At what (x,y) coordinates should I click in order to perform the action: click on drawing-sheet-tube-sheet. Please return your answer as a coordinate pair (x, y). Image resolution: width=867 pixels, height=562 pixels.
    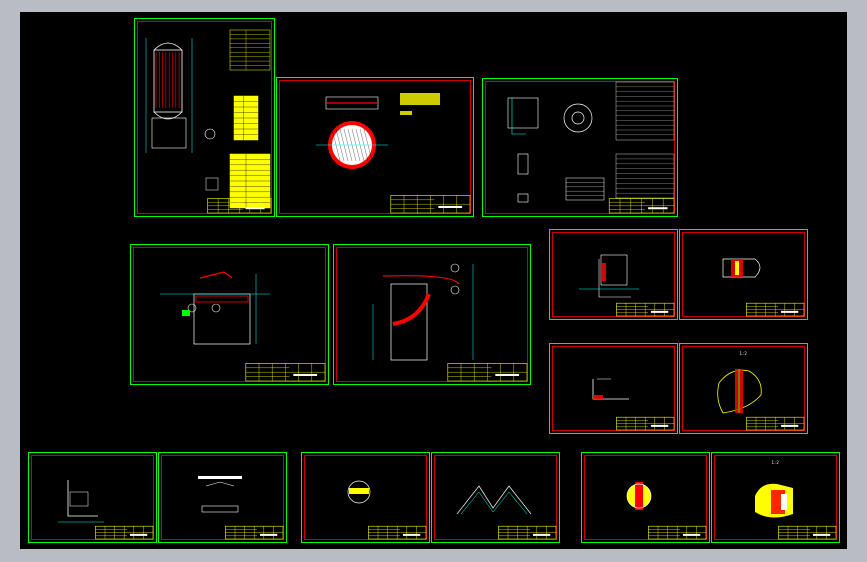
    Looking at the image, I should click on (375, 147).